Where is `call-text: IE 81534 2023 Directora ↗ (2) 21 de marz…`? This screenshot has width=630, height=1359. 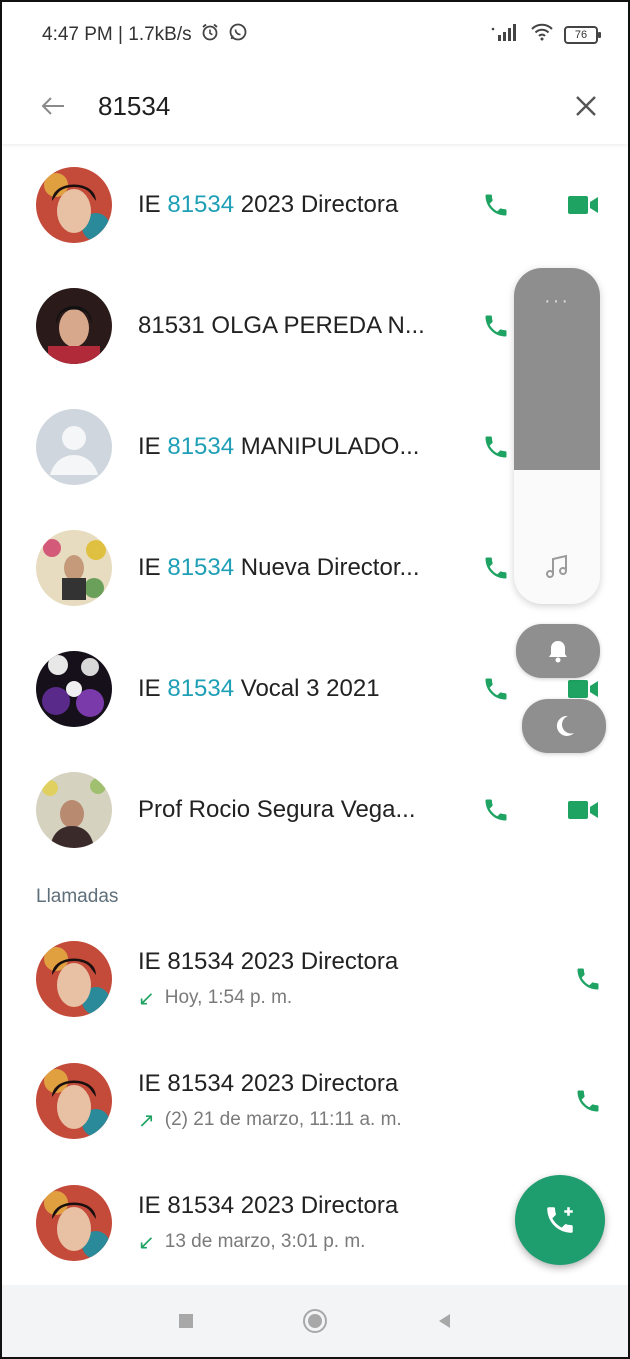
call-text: IE 81534 2023 Directora ↗ (2) 21 de marz… is located at coordinates (270, 1101).